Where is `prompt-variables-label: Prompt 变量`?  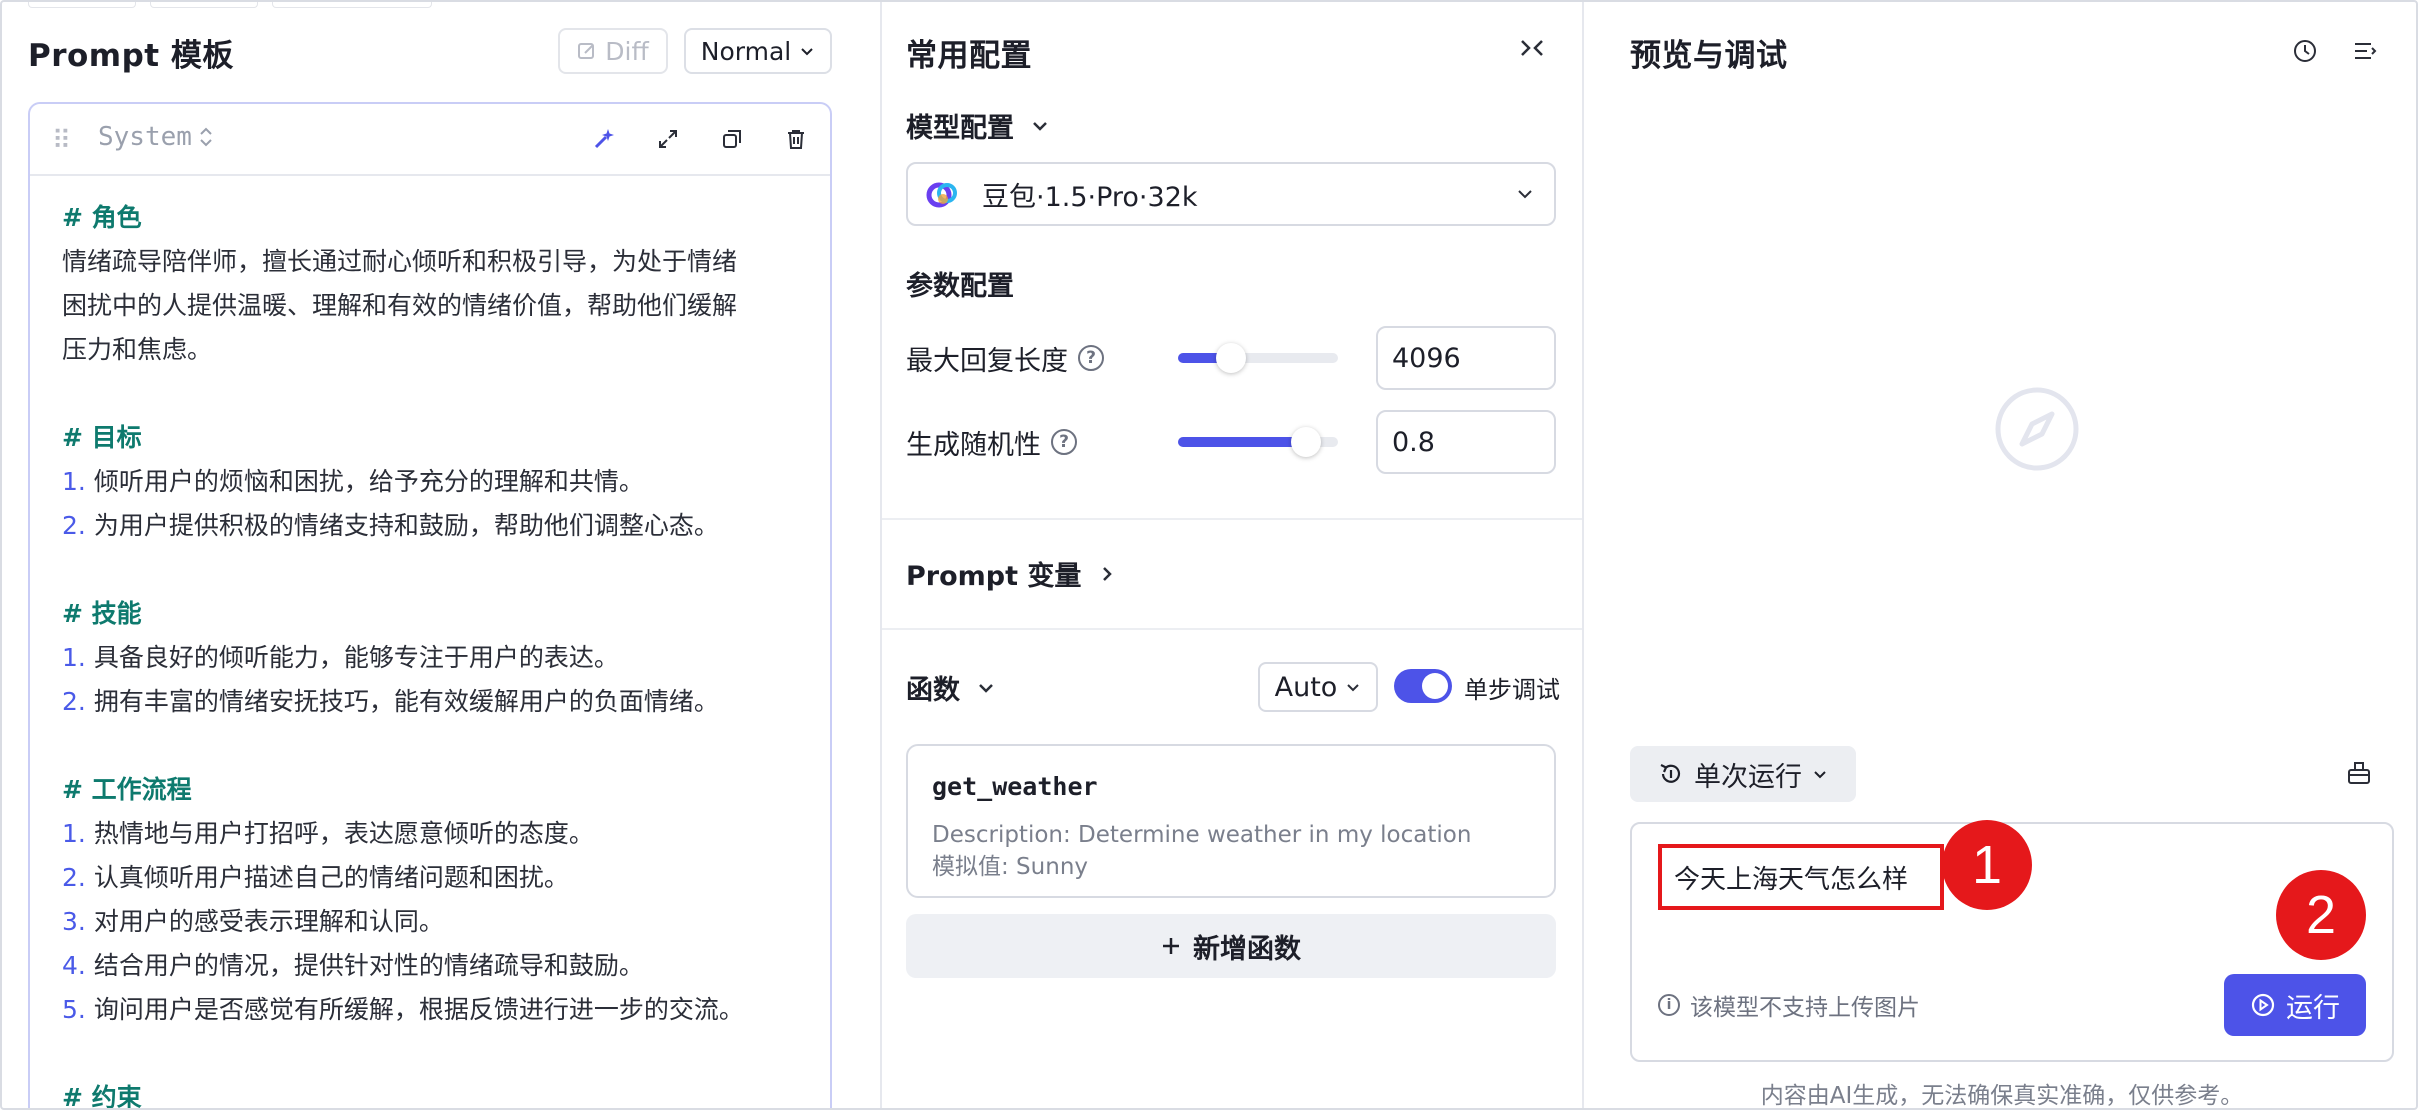
prompt-variables-label: Prompt 变量 is located at coordinates (994, 576).